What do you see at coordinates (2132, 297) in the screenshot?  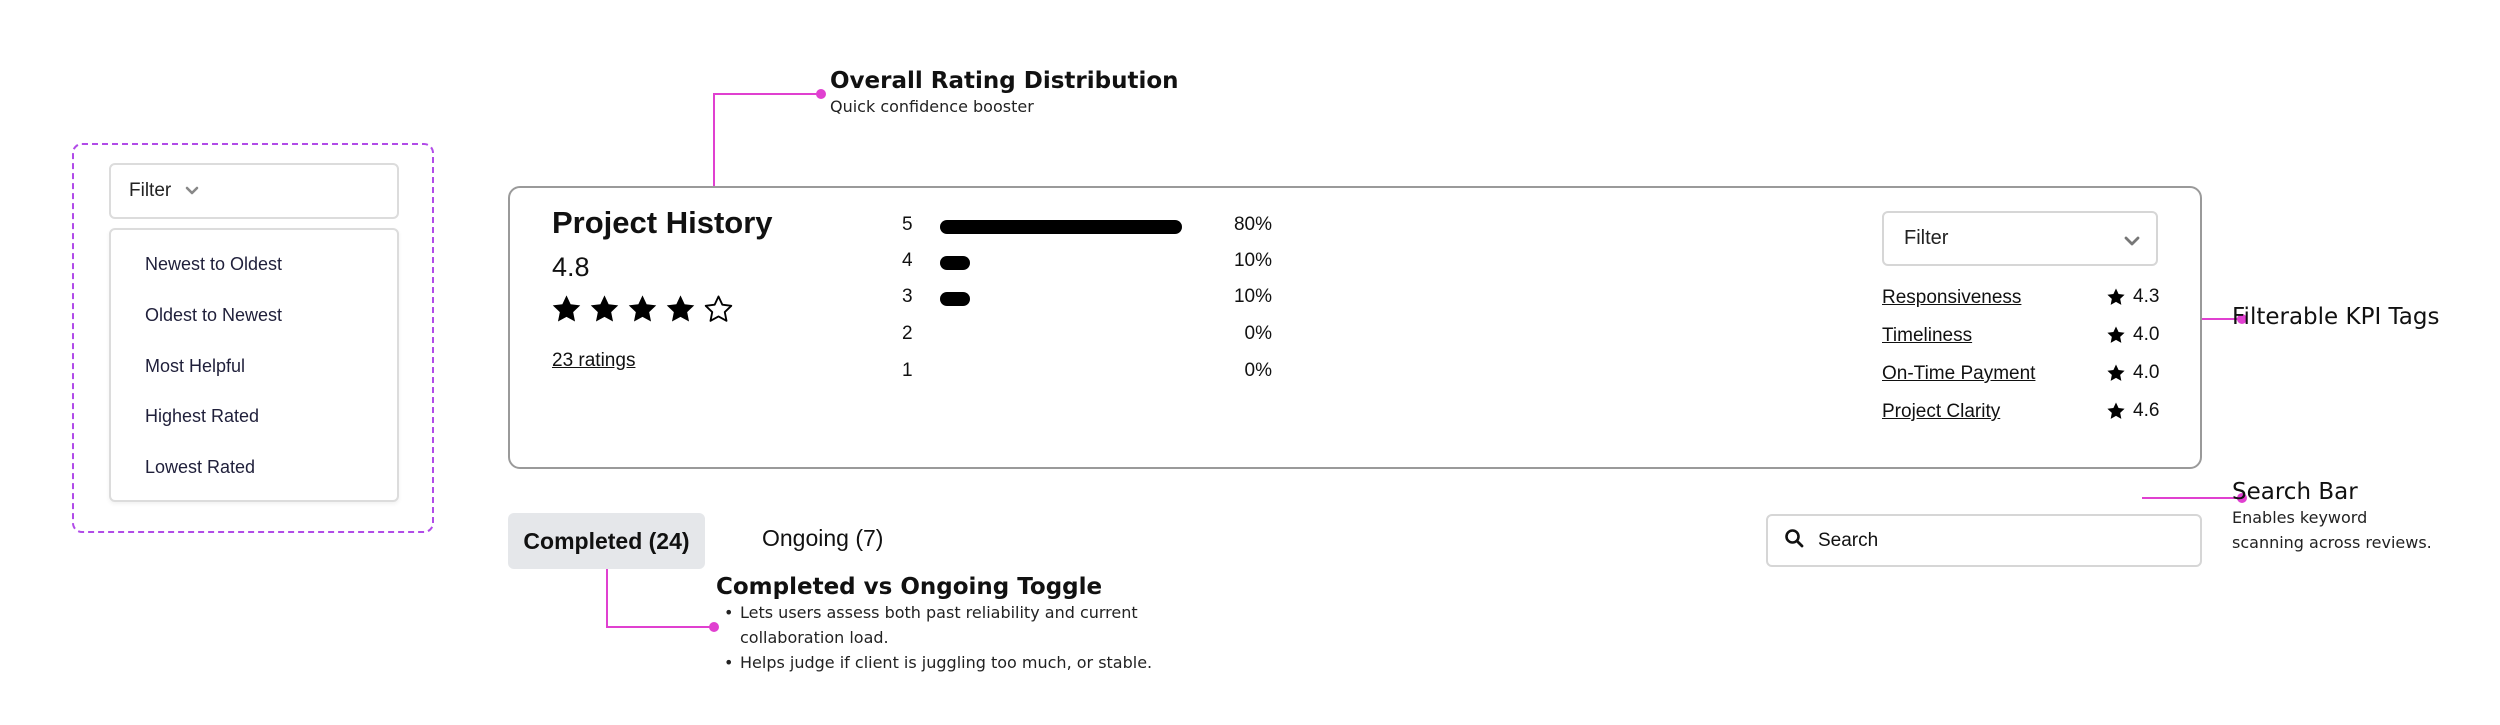 I see `kpi-score: 4.3` at bounding box center [2132, 297].